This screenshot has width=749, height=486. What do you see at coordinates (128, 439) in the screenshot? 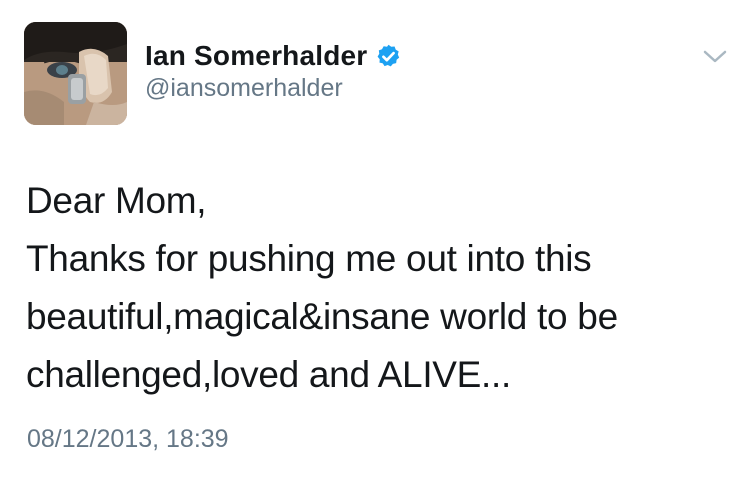
I see `tweet-timestamp: 08/12/2013, 18:39` at bounding box center [128, 439].